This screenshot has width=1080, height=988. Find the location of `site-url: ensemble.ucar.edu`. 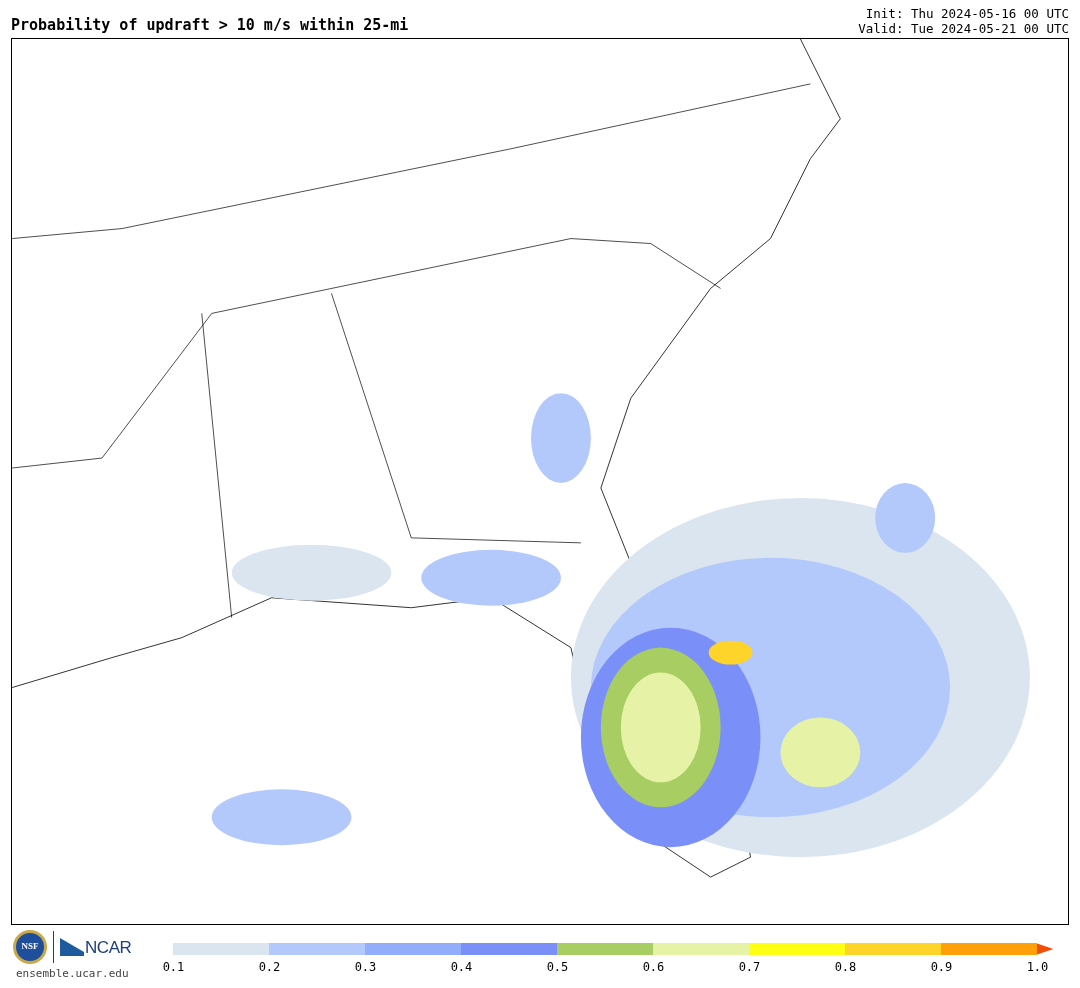

site-url: ensemble.ucar.edu is located at coordinates (72, 974).